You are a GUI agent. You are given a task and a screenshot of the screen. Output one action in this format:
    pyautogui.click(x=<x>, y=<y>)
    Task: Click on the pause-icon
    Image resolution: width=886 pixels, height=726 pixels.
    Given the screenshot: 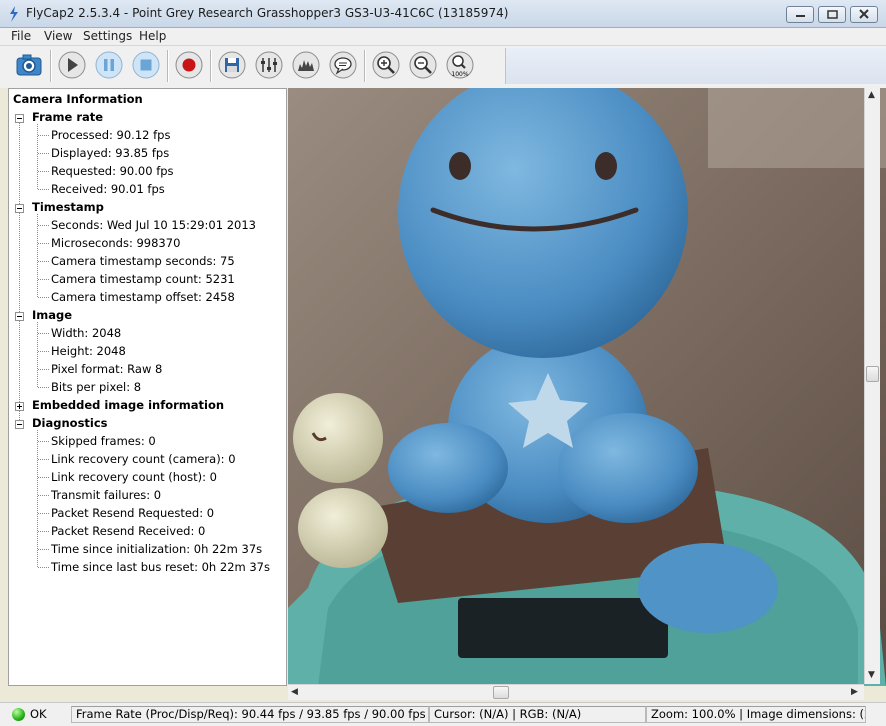 What is the action you would take?
    pyautogui.click(x=109, y=65)
    